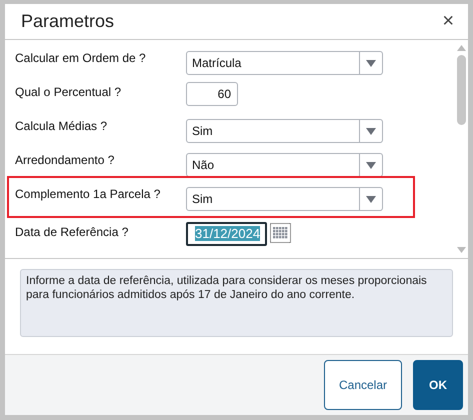 Image resolution: width=473 pixels, height=420 pixels. What do you see at coordinates (461, 250) in the screenshot?
I see `scroll-down-icon` at bounding box center [461, 250].